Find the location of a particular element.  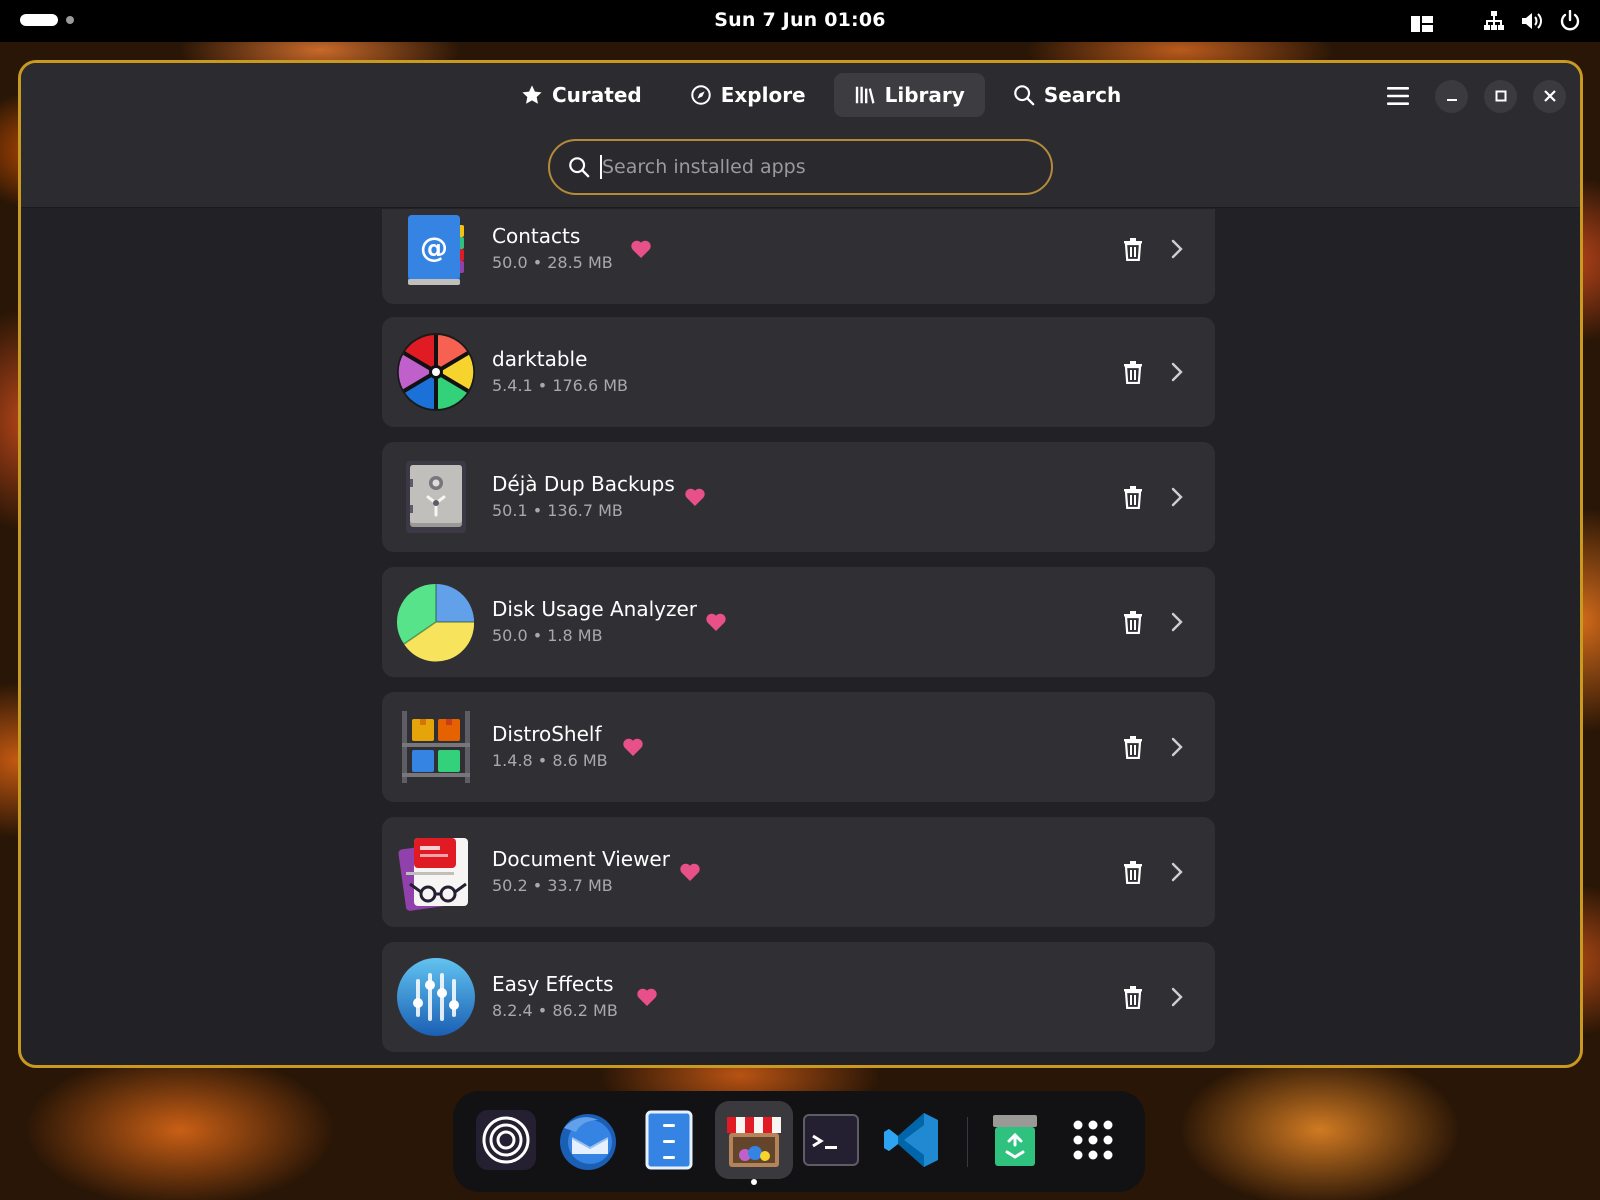

show-apps-button is located at coordinates (1093, 1140).